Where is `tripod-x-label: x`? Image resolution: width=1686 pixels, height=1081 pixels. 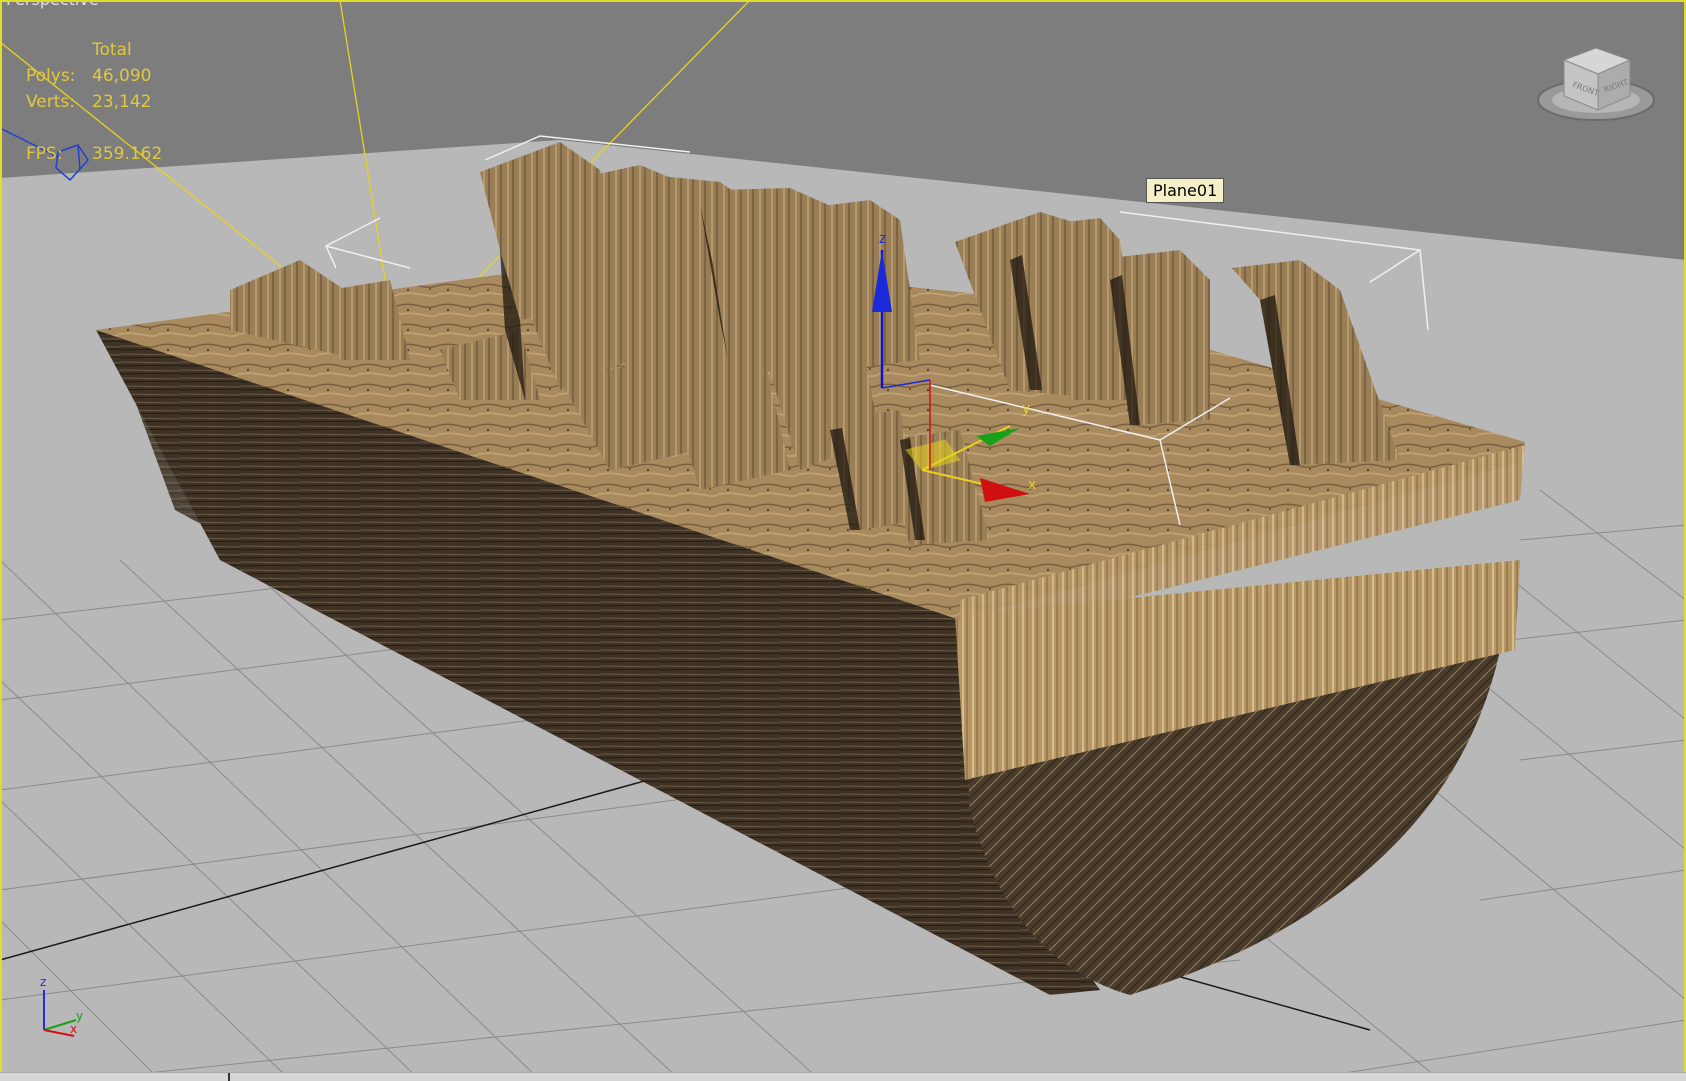
tripod-x-label: x is located at coordinates (73, 1029).